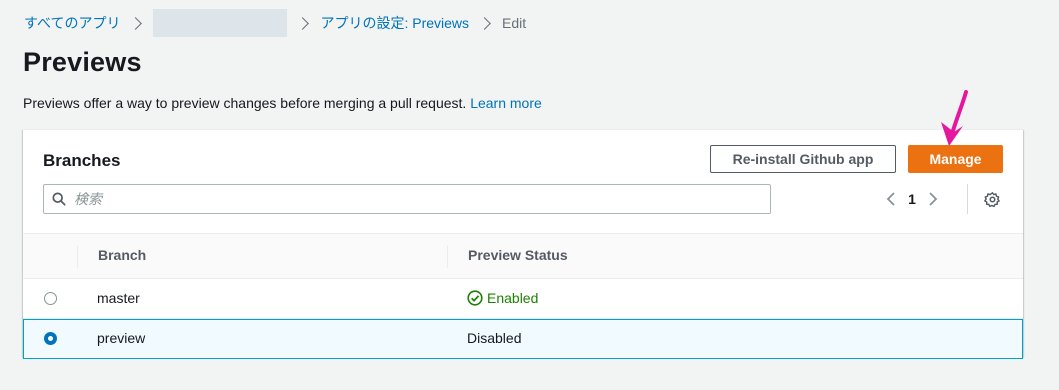 The width and height of the screenshot is (1059, 390). I want to click on breadcrumb: すべてのアプリ アプリの設定: Previews Edit, so click(275, 23).